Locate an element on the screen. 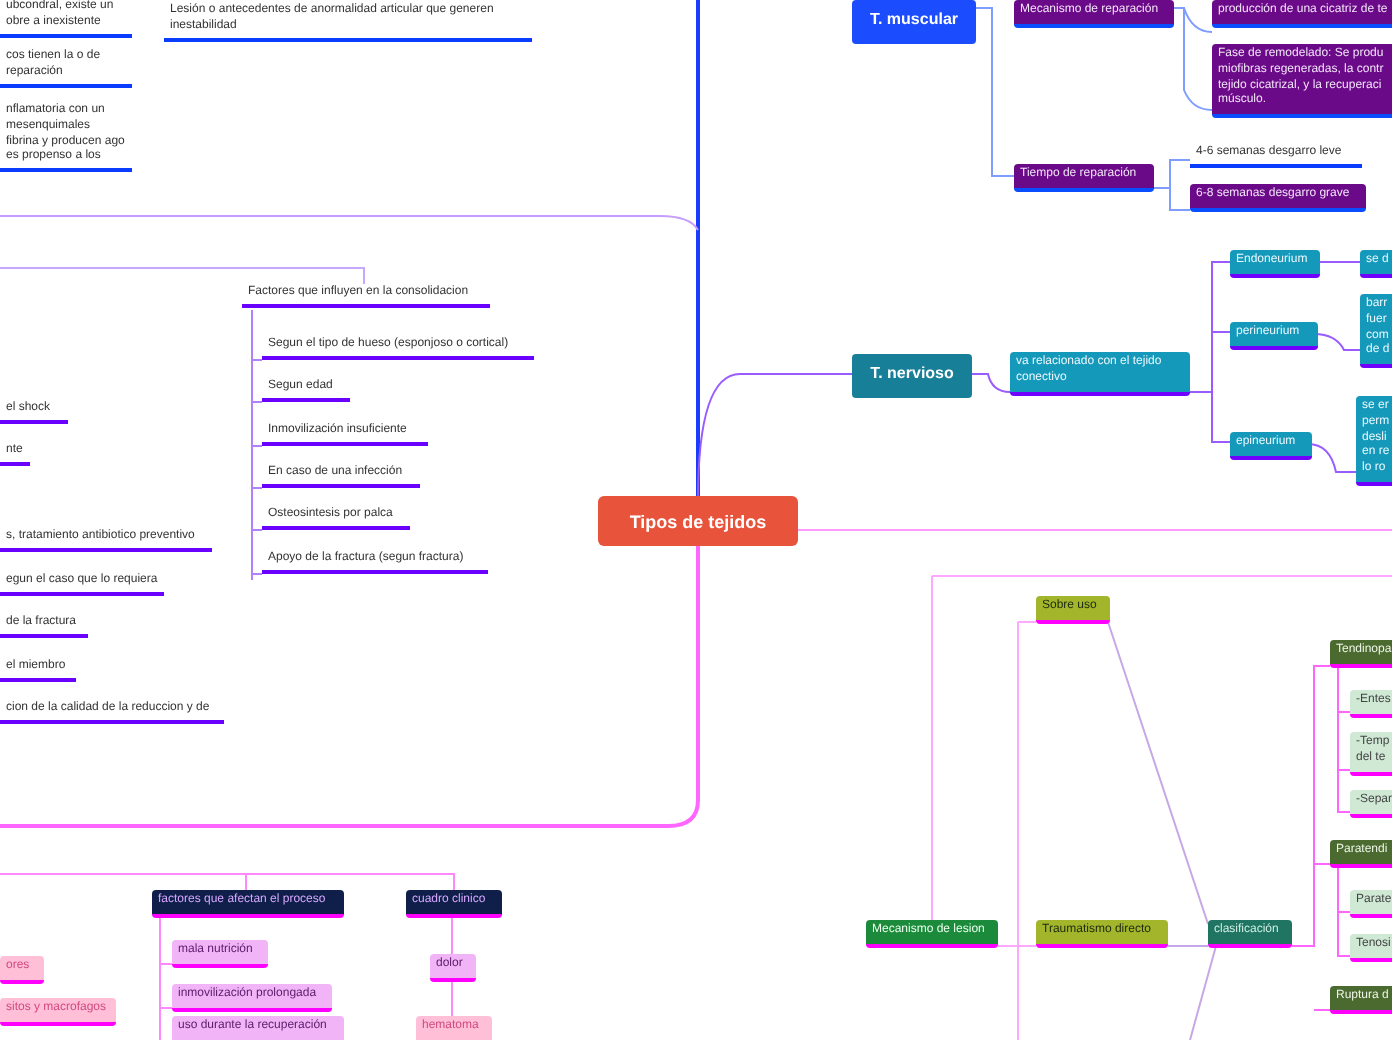  topic-node: T. muscular is located at coordinates (914, 22).